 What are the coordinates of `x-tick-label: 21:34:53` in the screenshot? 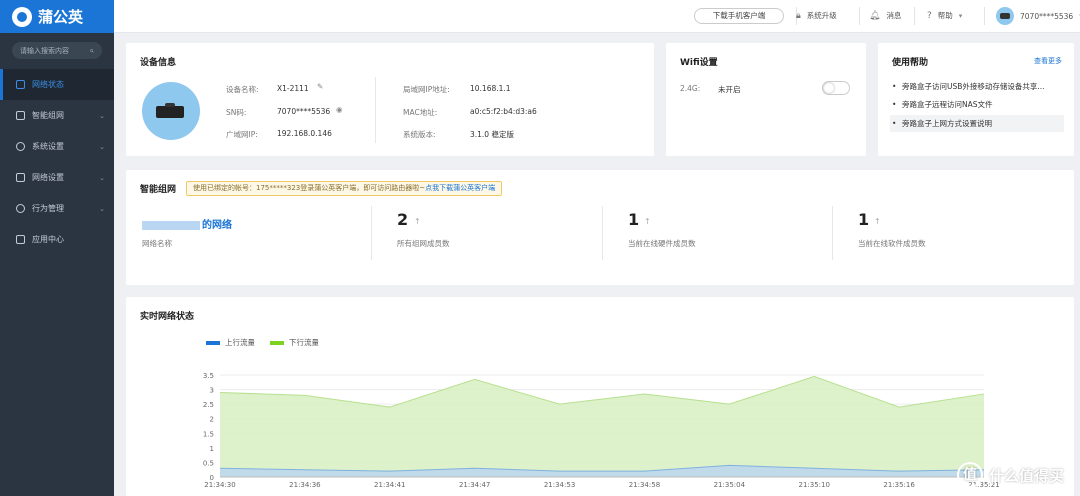 It's located at (559, 485).